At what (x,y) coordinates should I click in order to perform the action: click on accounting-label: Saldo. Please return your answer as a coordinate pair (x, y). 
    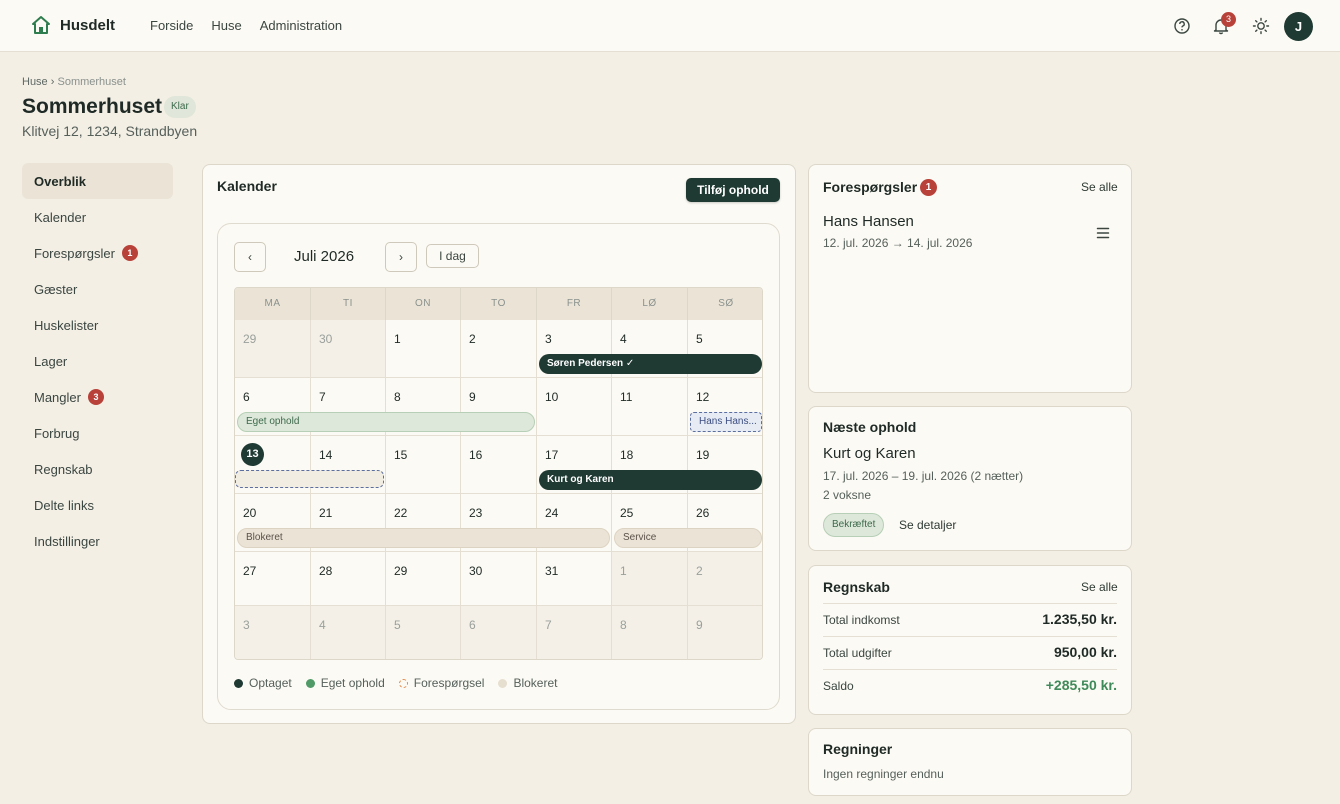
    Looking at the image, I should click on (838, 686).